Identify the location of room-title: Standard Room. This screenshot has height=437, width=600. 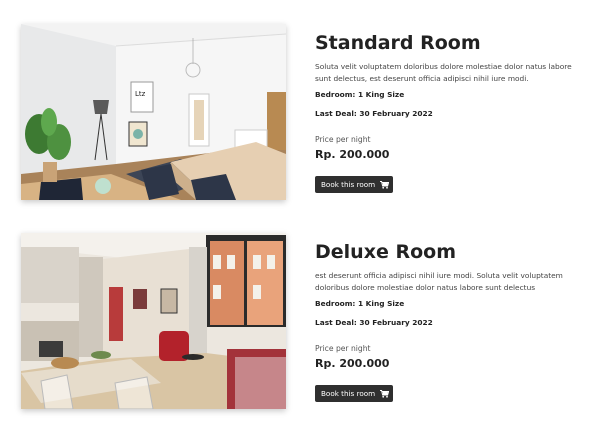
(398, 43).